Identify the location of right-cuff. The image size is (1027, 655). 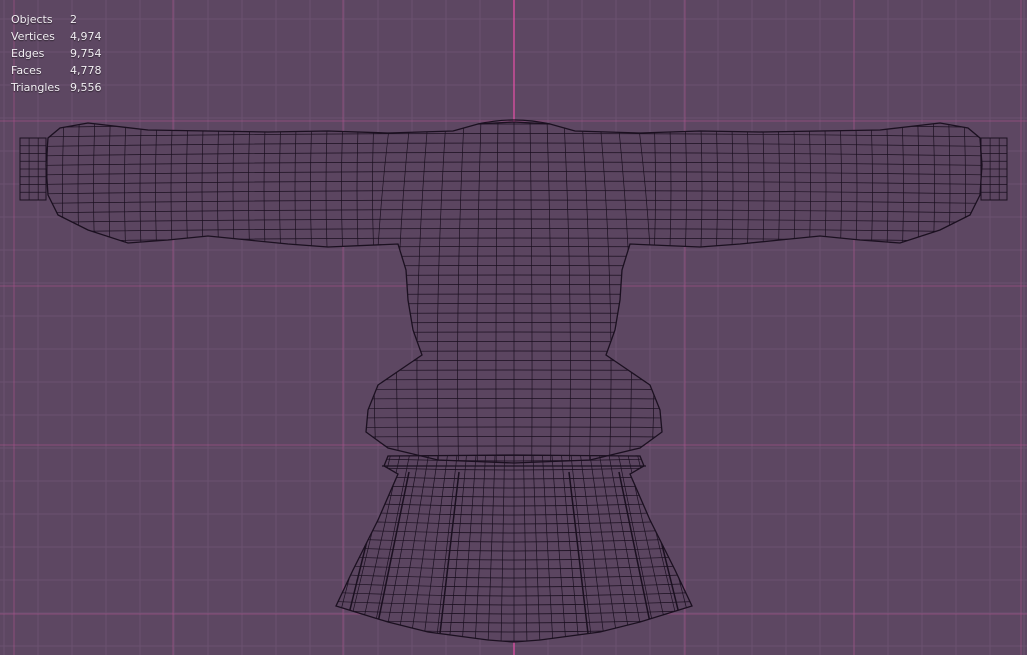
(994, 169).